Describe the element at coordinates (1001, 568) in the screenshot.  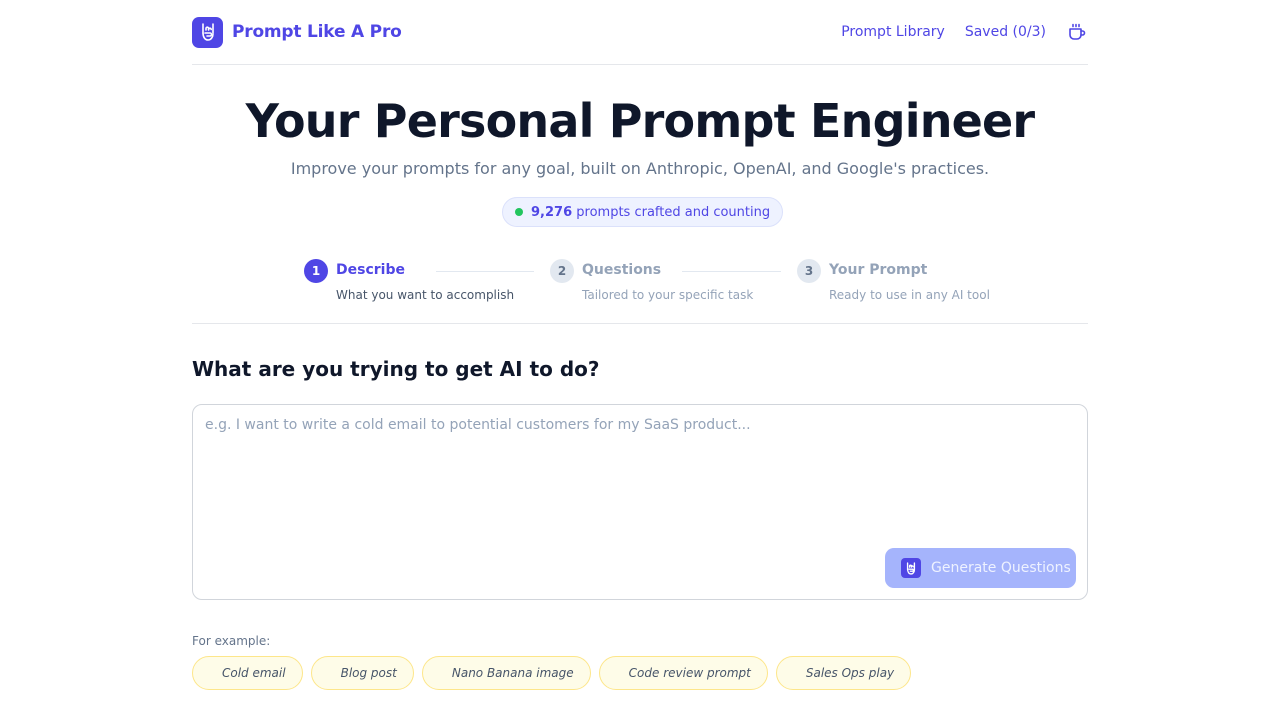
I see `generate-questions-label: Generate Questions` at that location.